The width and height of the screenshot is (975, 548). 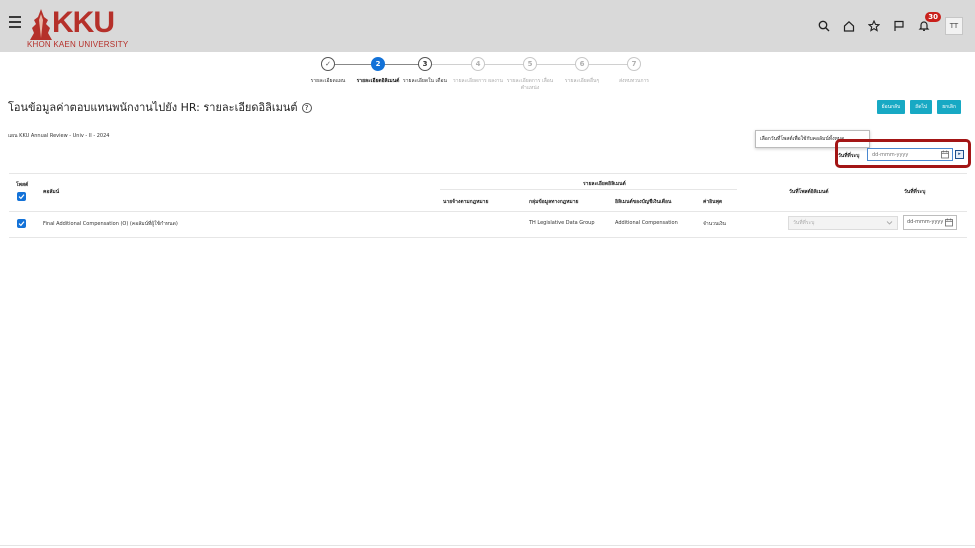 What do you see at coordinates (328, 64) in the screenshot?
I see `step-1-check-icon: ✓` at bounding box center [328, 64].